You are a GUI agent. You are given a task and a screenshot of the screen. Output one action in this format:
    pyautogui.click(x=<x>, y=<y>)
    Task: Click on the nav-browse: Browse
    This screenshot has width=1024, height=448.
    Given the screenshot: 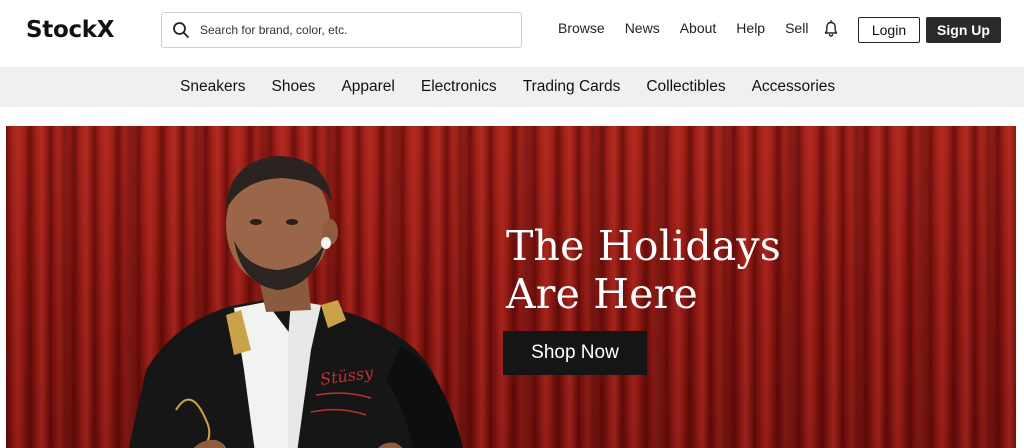 What is the action you would take?
    pyautogui.click(x=581, y=28)
    